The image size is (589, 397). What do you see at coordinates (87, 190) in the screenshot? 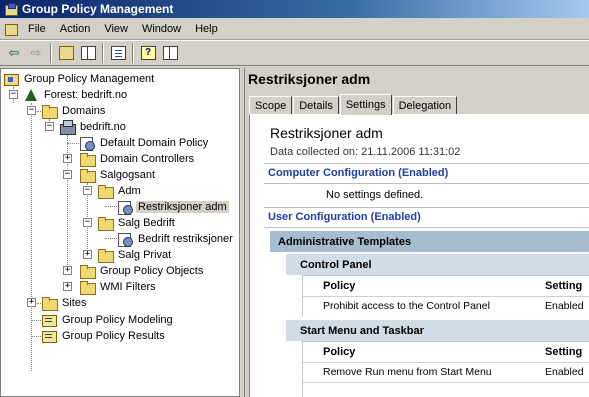
I see `collapse-adm-toggle: −` at bounding box center [87, 190].